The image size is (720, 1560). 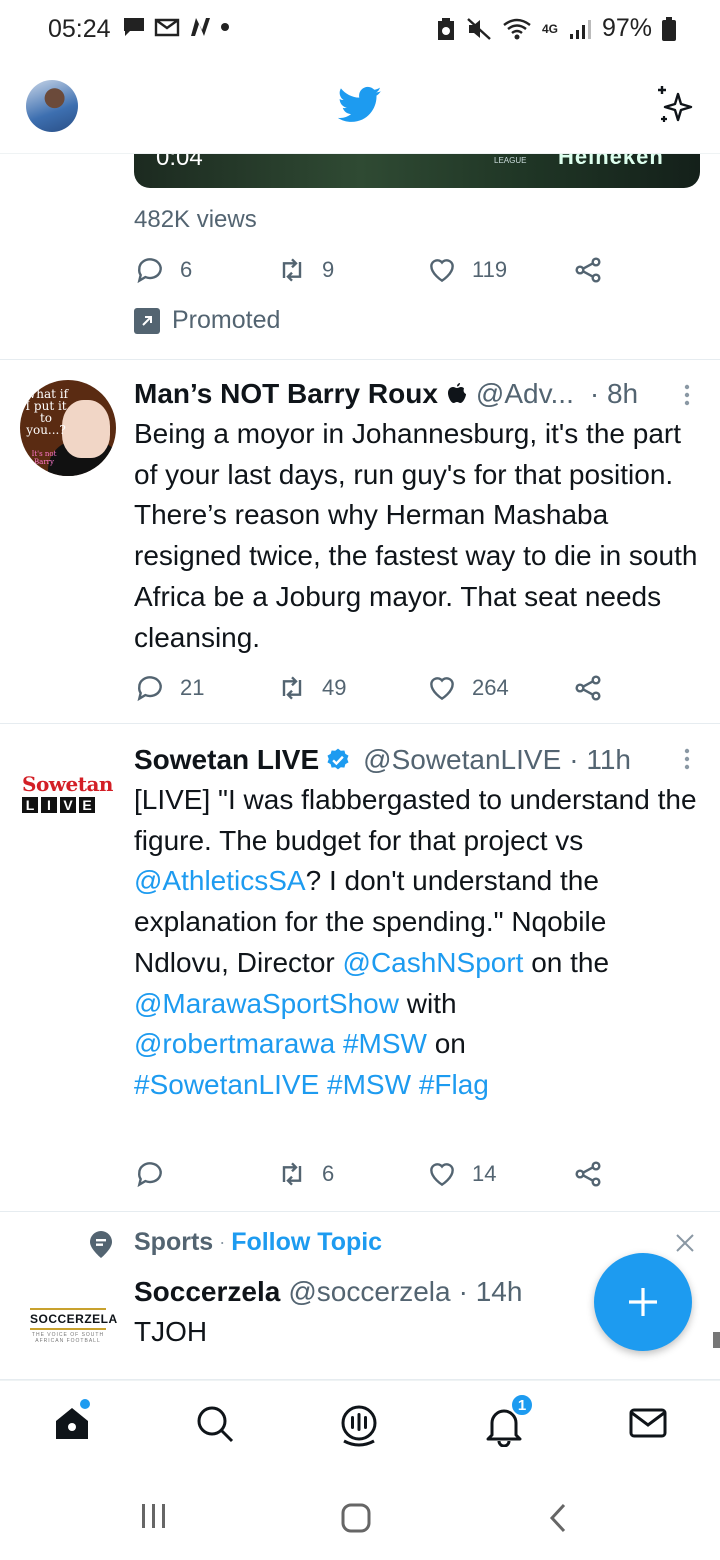 I want to click on mention-link: @AthleticsSA, so click(x=220, y=880).